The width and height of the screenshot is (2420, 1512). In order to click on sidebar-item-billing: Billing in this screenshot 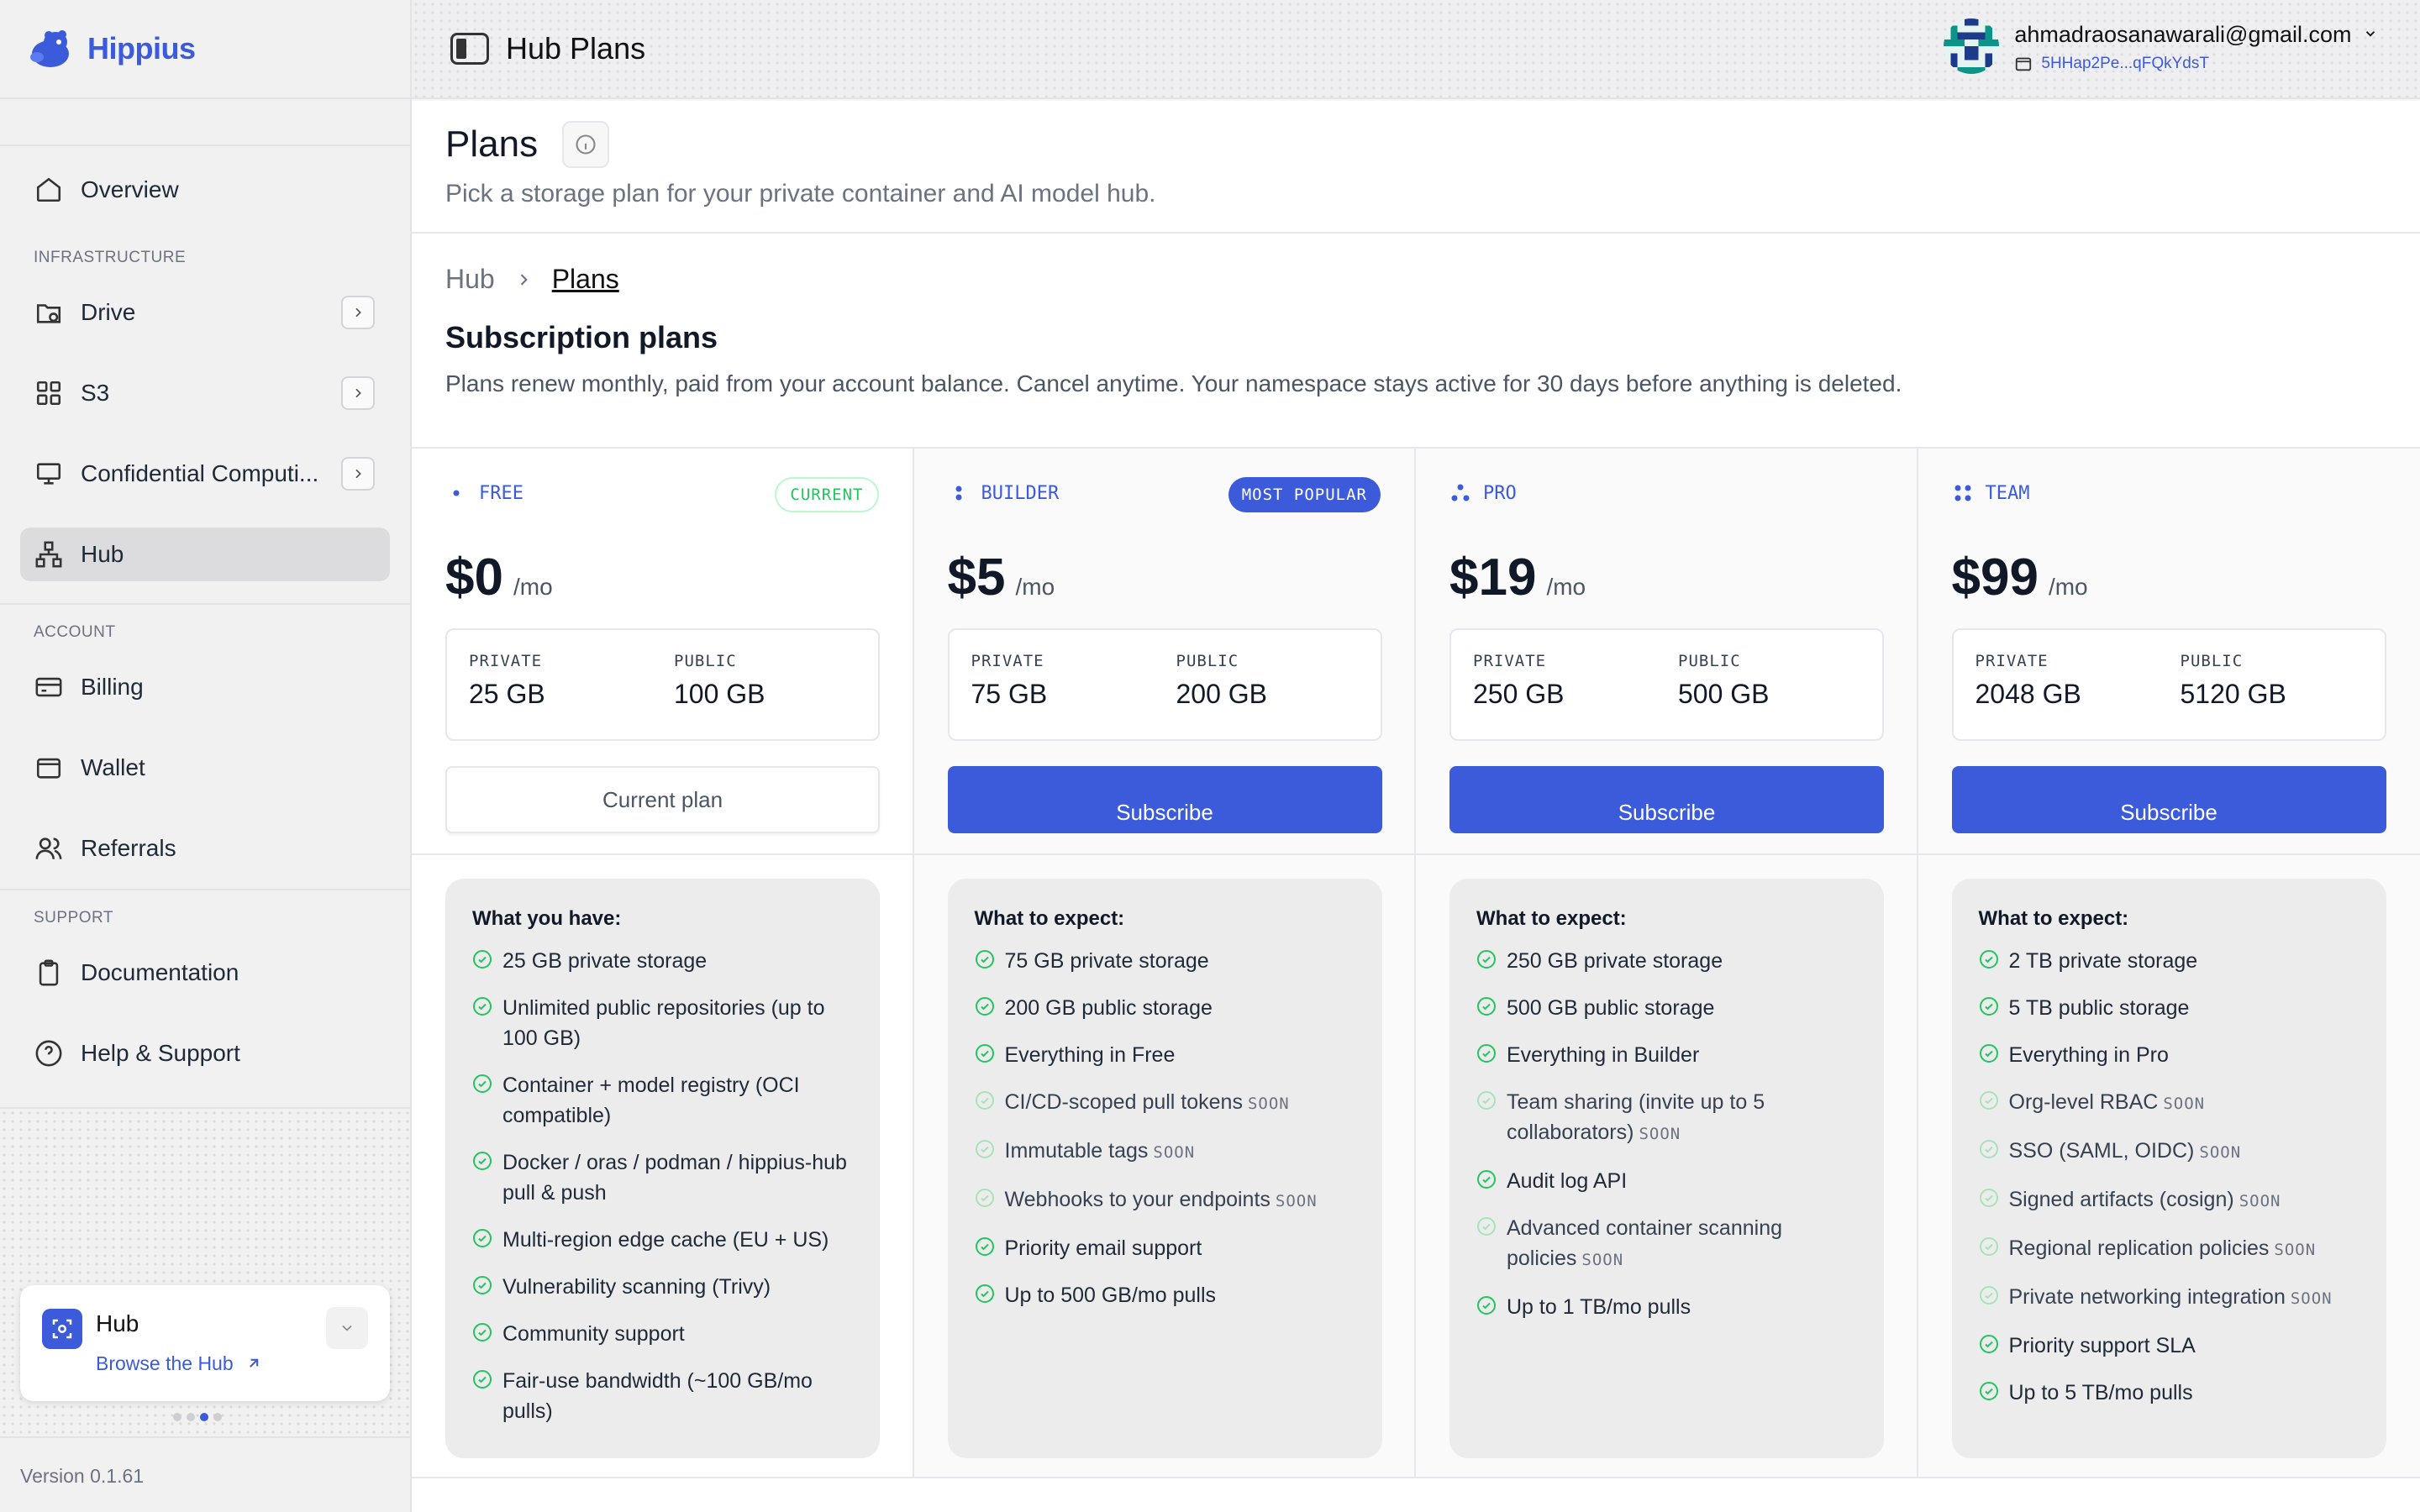, I will do `click(205, 687)`.